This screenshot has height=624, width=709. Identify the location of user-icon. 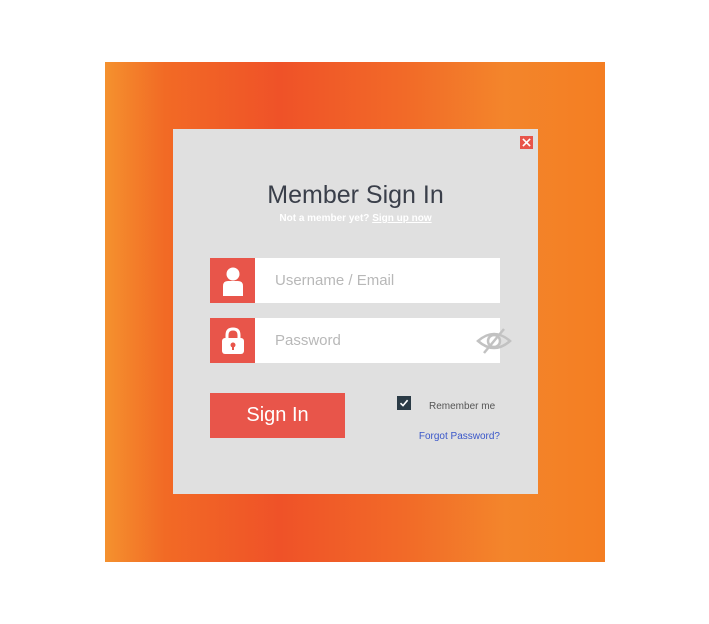
(232, 281).